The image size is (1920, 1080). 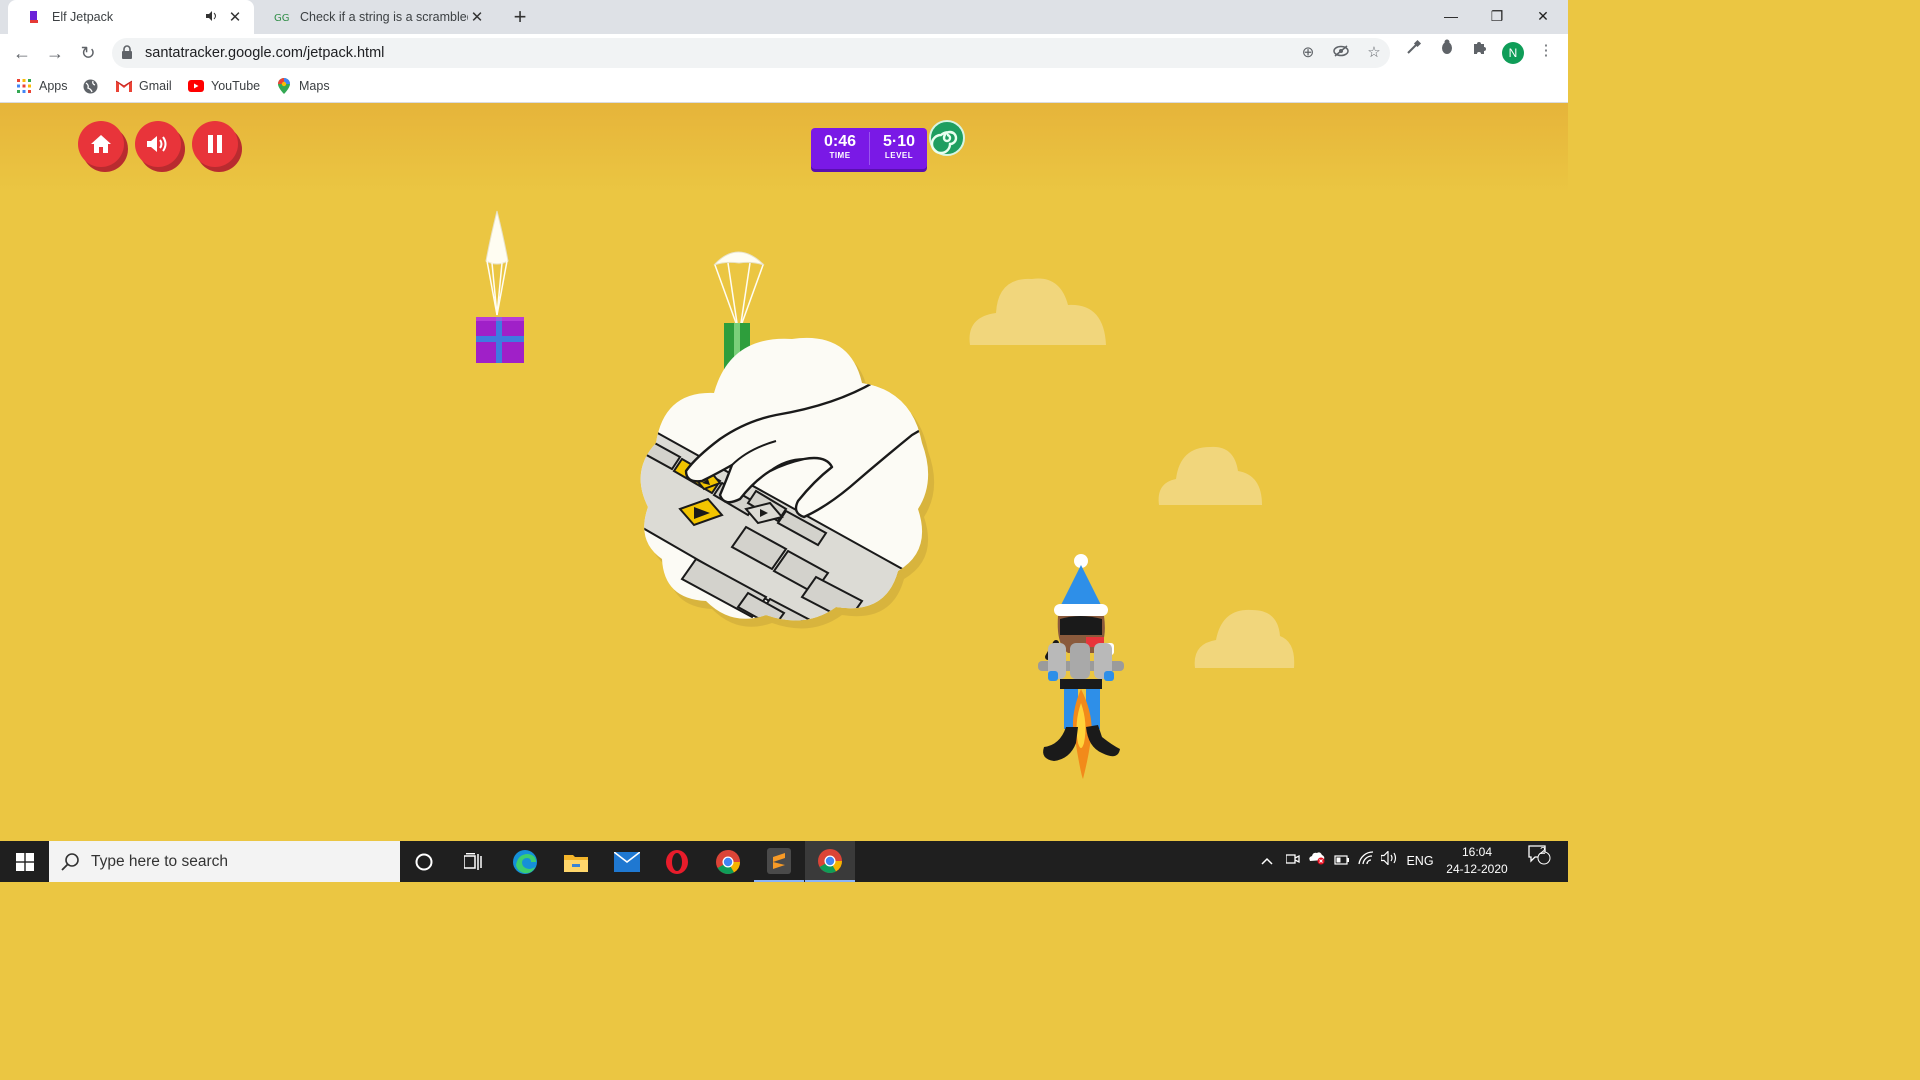 What do you see at coordinates (1267, 861) in the screenshot?
I see `tray-chevron-up-icon` at bounding box center [1267, 861].